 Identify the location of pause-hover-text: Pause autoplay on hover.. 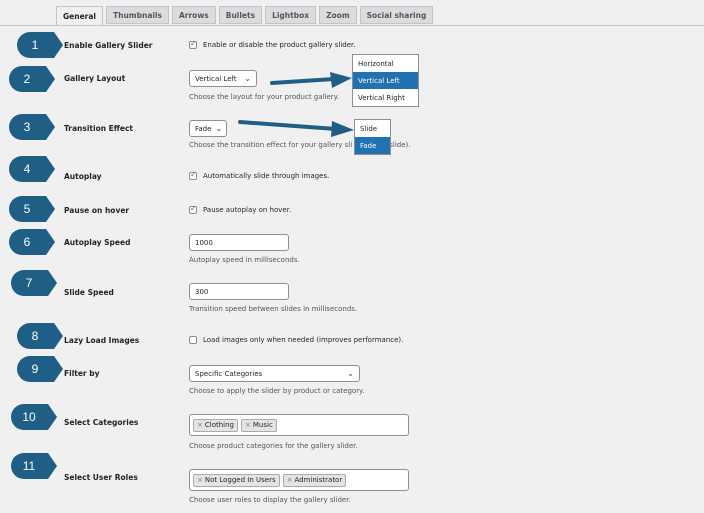
(247, 210).